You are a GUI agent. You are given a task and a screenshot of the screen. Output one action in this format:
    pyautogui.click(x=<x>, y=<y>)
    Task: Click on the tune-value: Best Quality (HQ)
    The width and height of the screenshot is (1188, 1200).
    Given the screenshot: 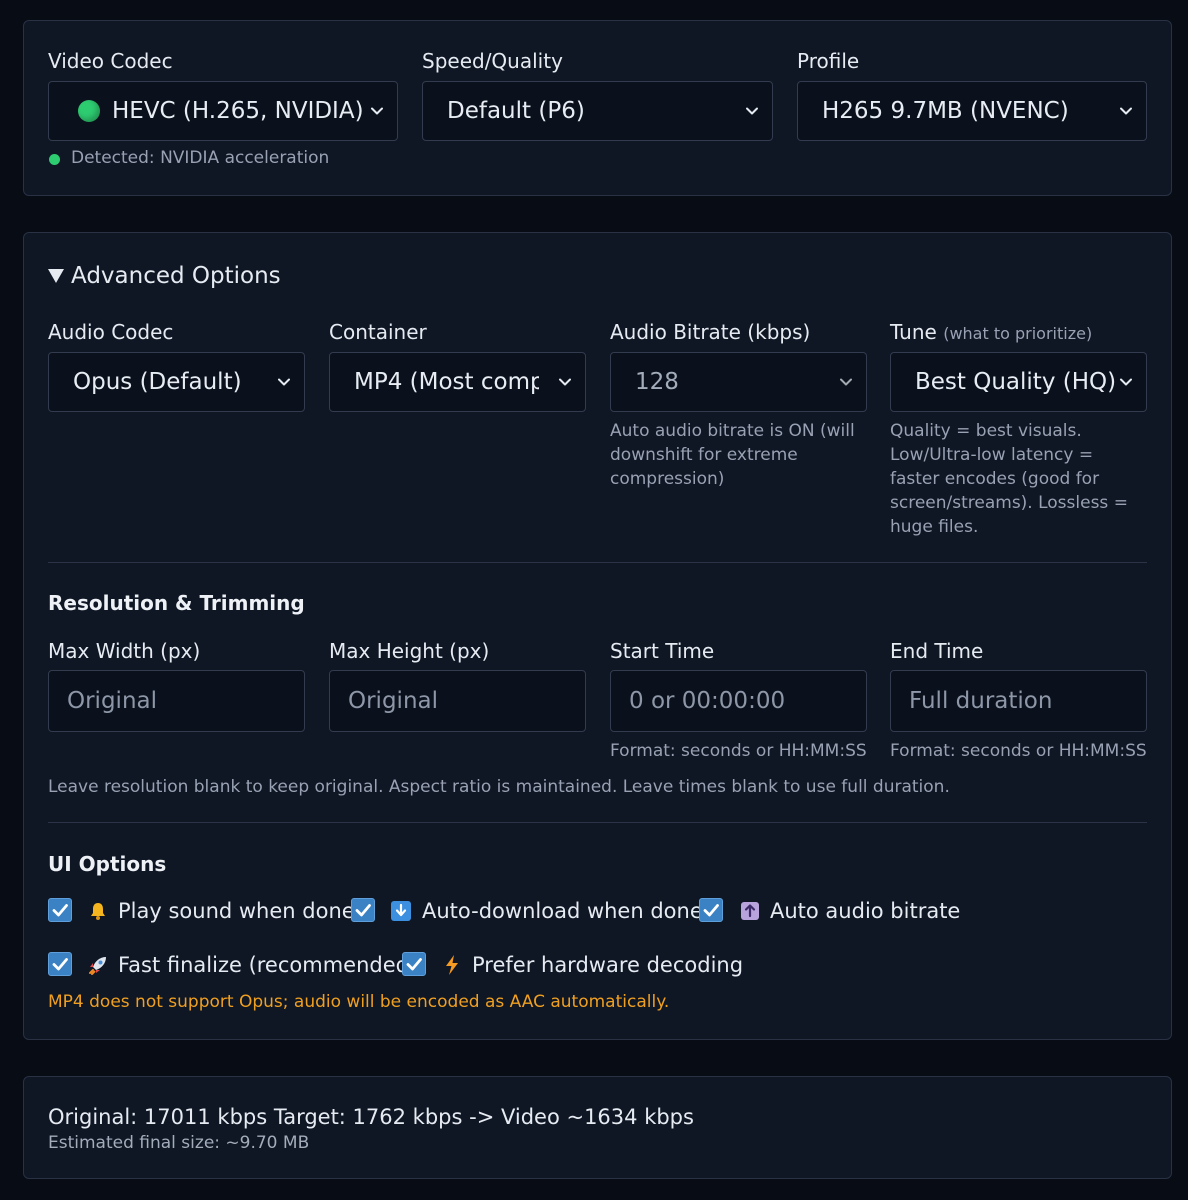 What is the action you would take?
    pyautogui.click(x=1016, y=382)
    